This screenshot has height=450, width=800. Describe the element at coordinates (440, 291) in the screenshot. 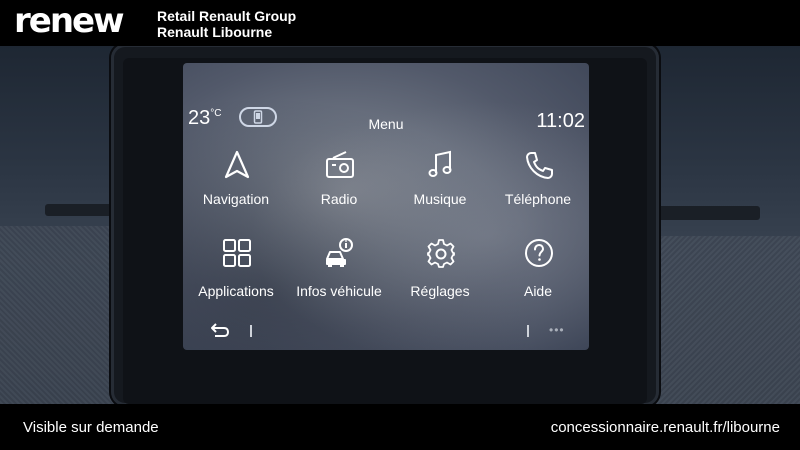

I see `tile-label: Réglages` at that location.